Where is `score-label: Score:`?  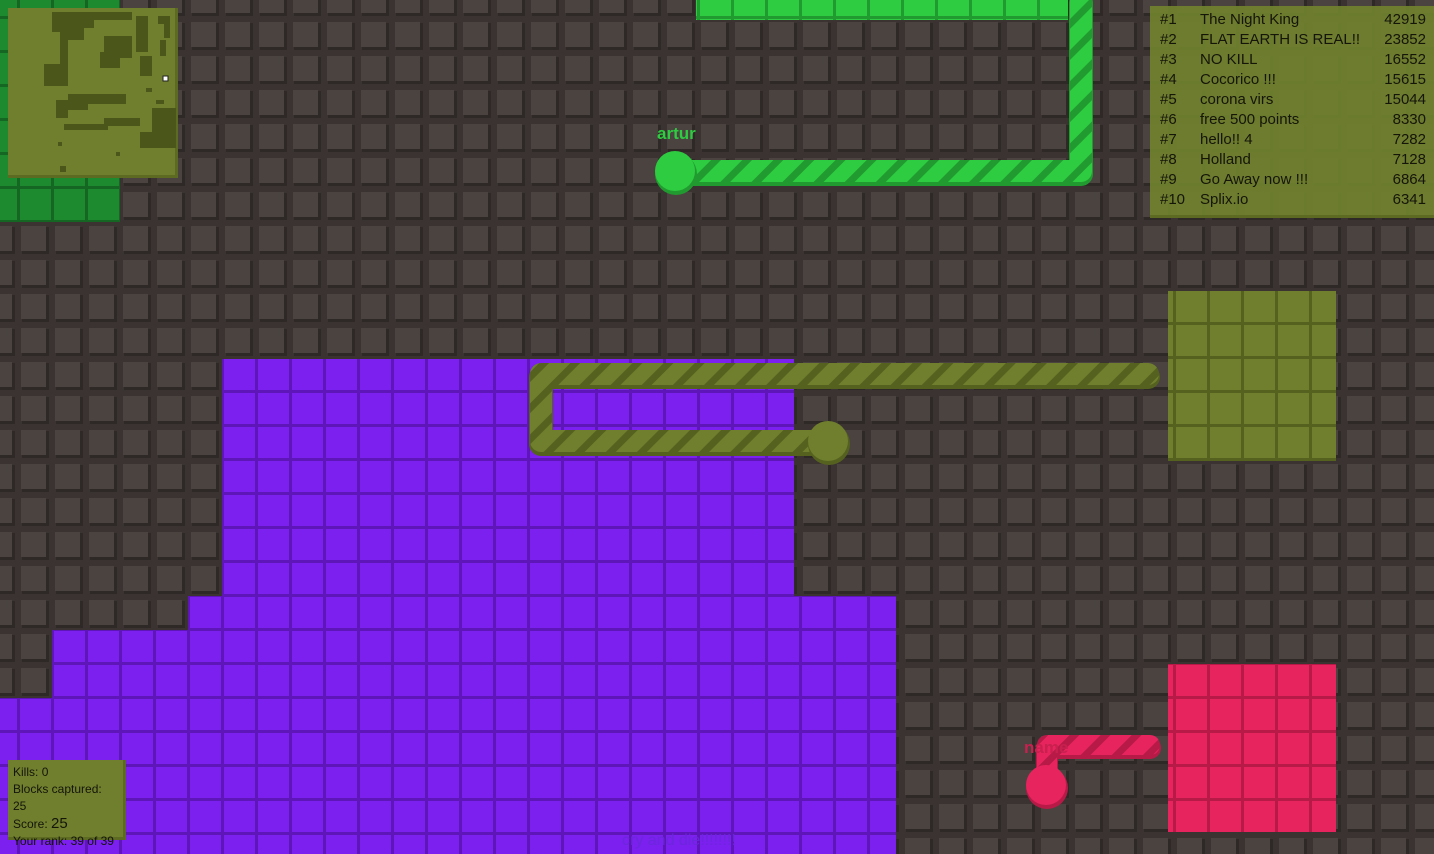 score-label: Score: is located at coordinates (30, 824).